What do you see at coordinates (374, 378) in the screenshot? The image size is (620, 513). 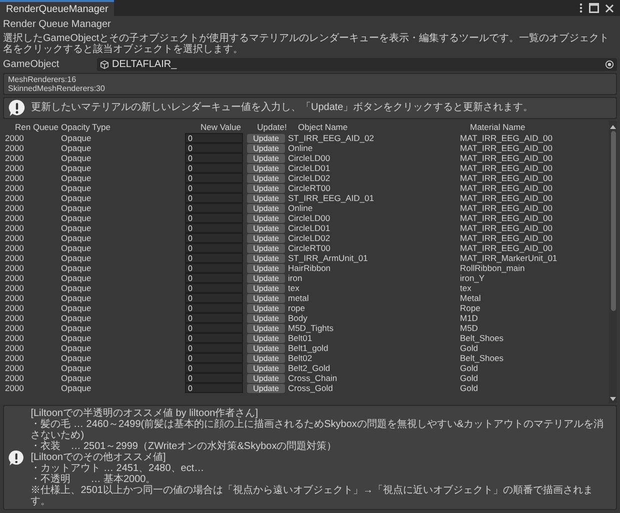 I see `object-name-link: Cross_Chain` at bounding box center [374, 378].